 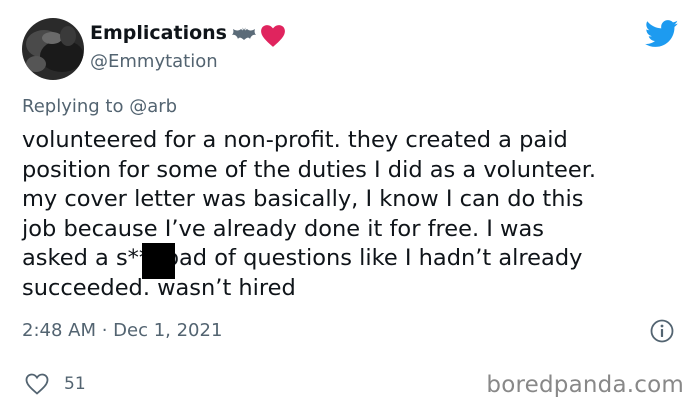 I want to click on avatar-photo, so click(x=53, y=49).